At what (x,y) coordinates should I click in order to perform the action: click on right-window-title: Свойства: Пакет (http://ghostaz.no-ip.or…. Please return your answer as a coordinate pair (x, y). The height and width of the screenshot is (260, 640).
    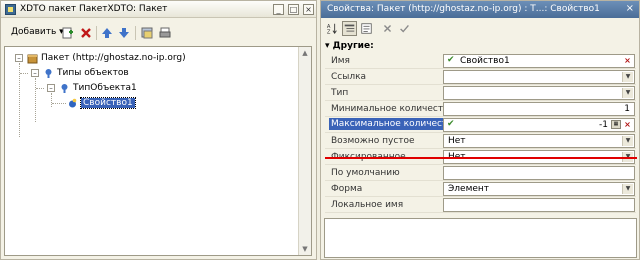
    Looking at the image, I should click on (463, 9).